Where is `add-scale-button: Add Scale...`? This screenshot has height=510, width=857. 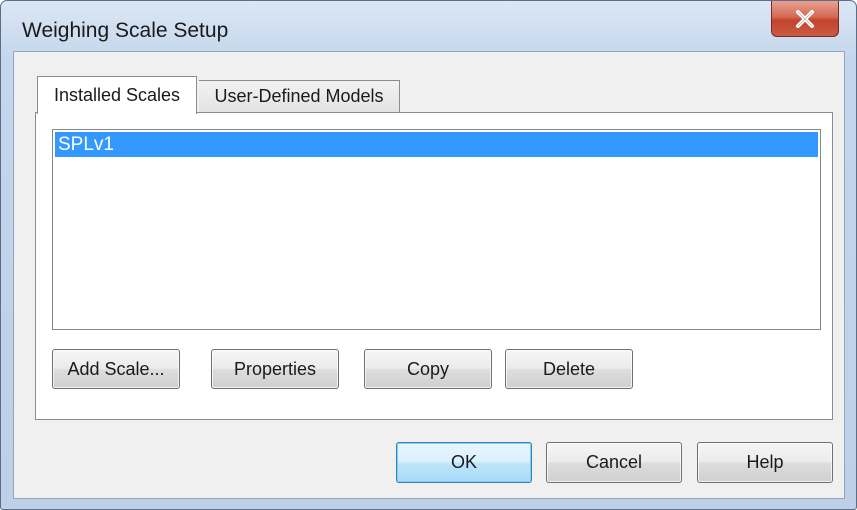
add-scale-button: Add Scale... is located at coordinates (116, 369).